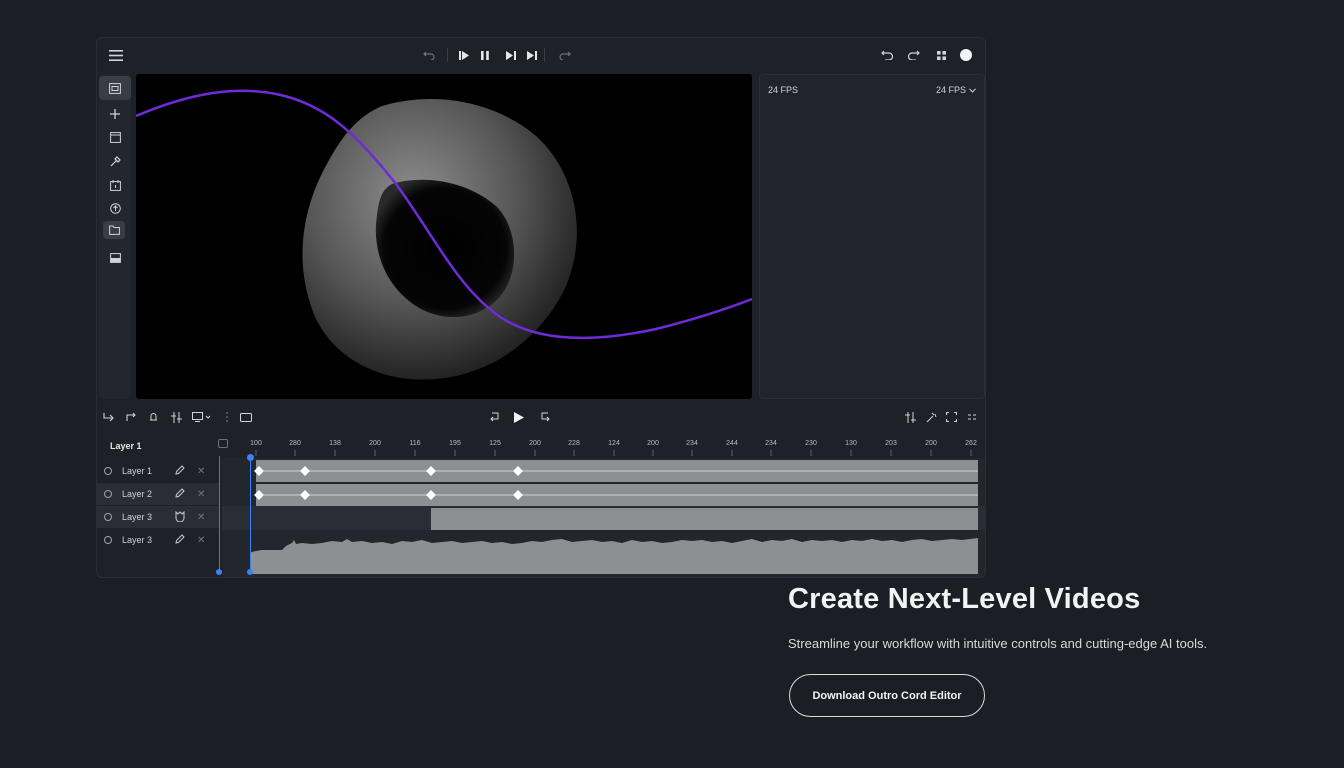  Describe the element at coordinates (464, 55) in the screenshot. I see `step-play-icon` at that location.